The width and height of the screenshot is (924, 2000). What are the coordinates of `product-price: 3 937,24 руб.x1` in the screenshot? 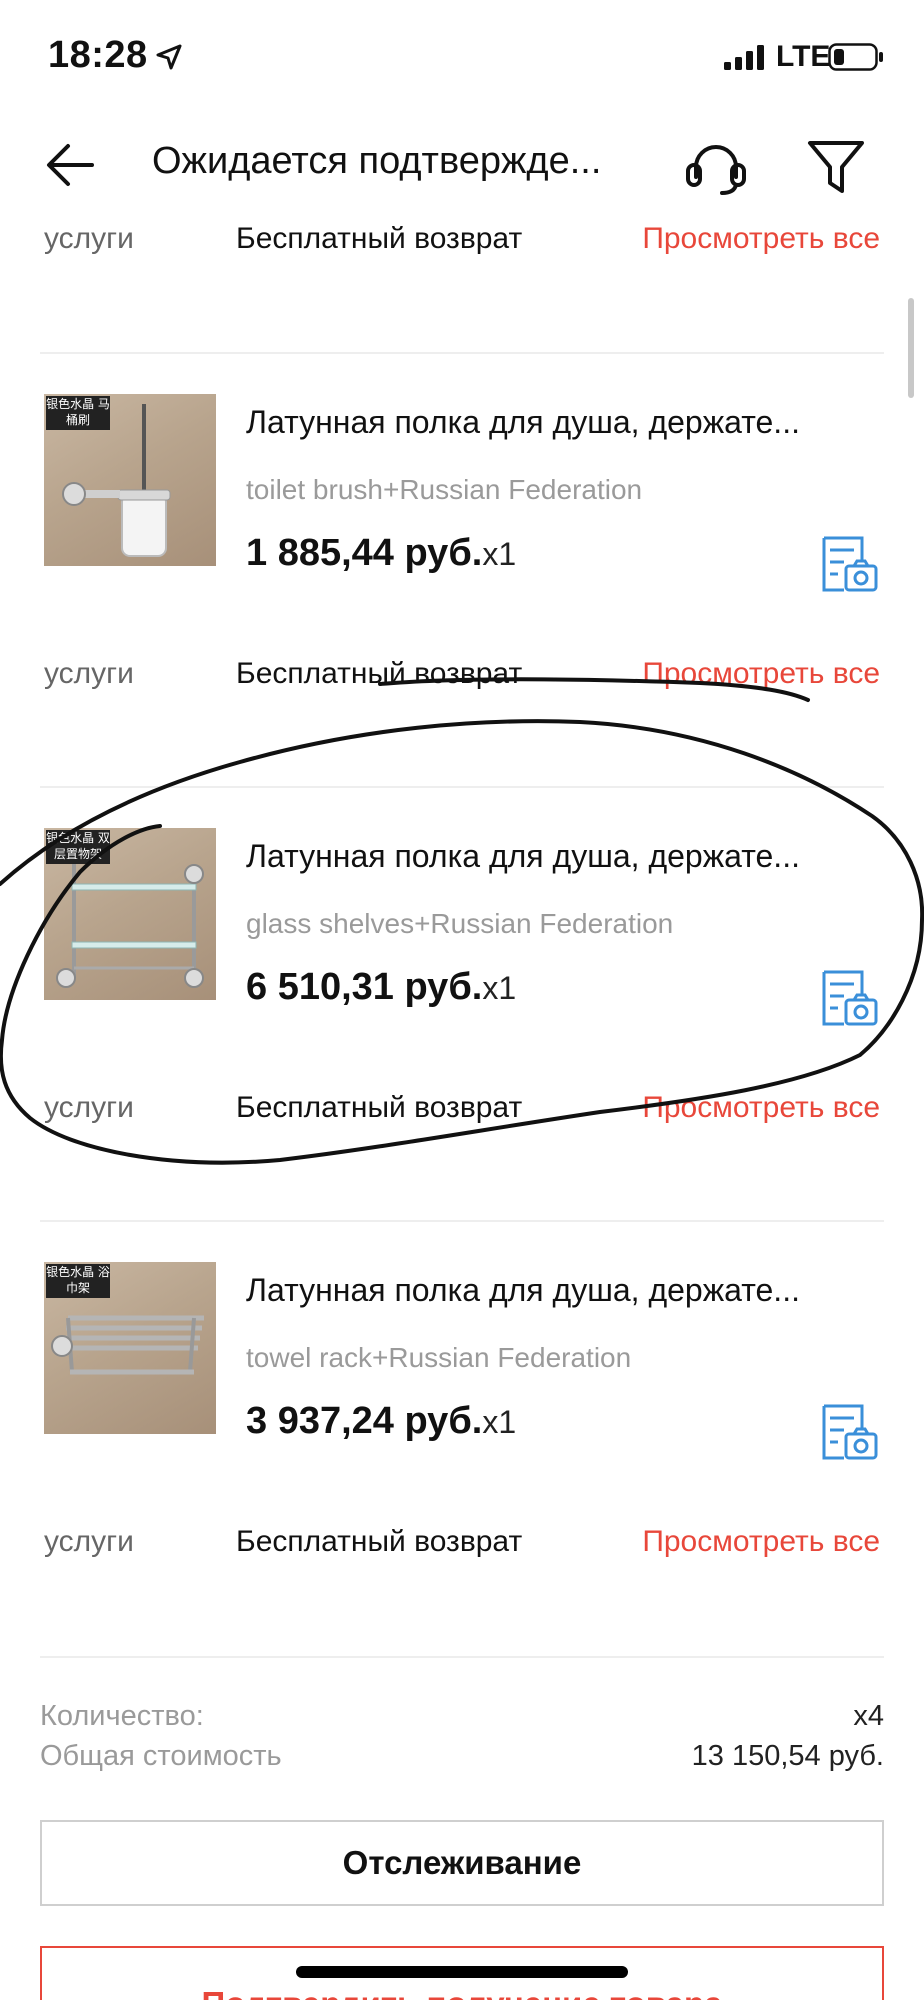 It's located at (381, 1421).